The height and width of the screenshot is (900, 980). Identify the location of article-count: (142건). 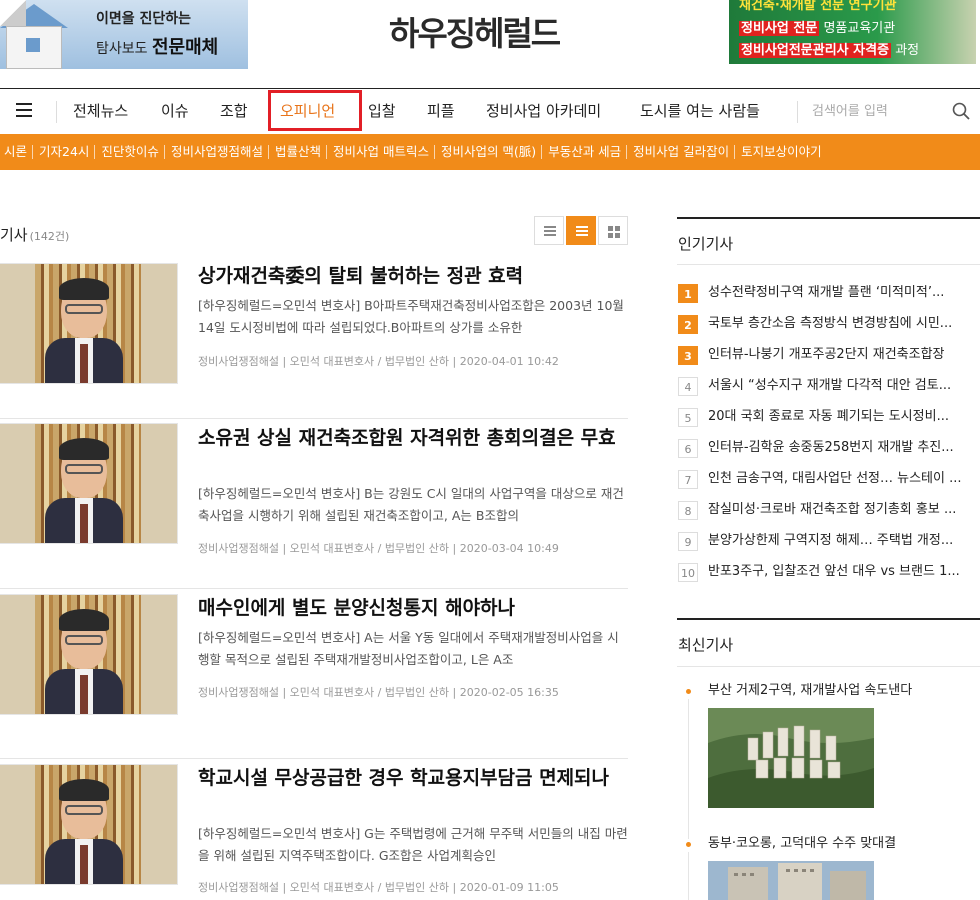
(49, 236).